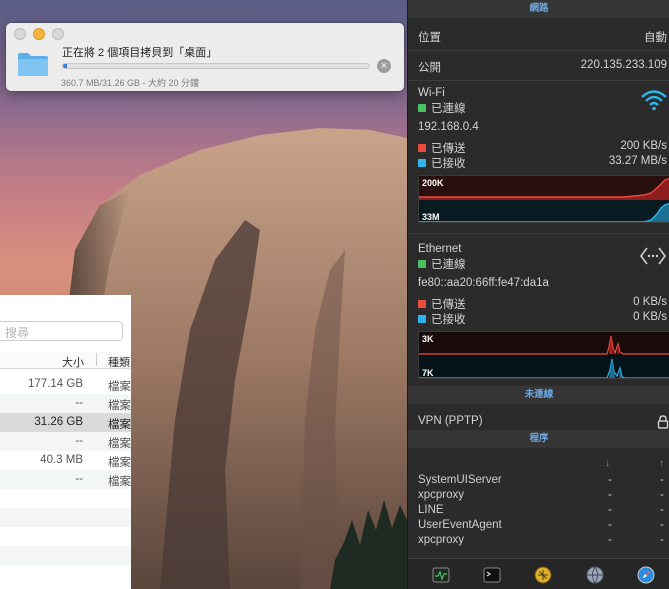  What do you see at coordinates (607, 463) in the screenshot?
I see `download-arrow-icon: ↓` at bounding box center [607, 463].